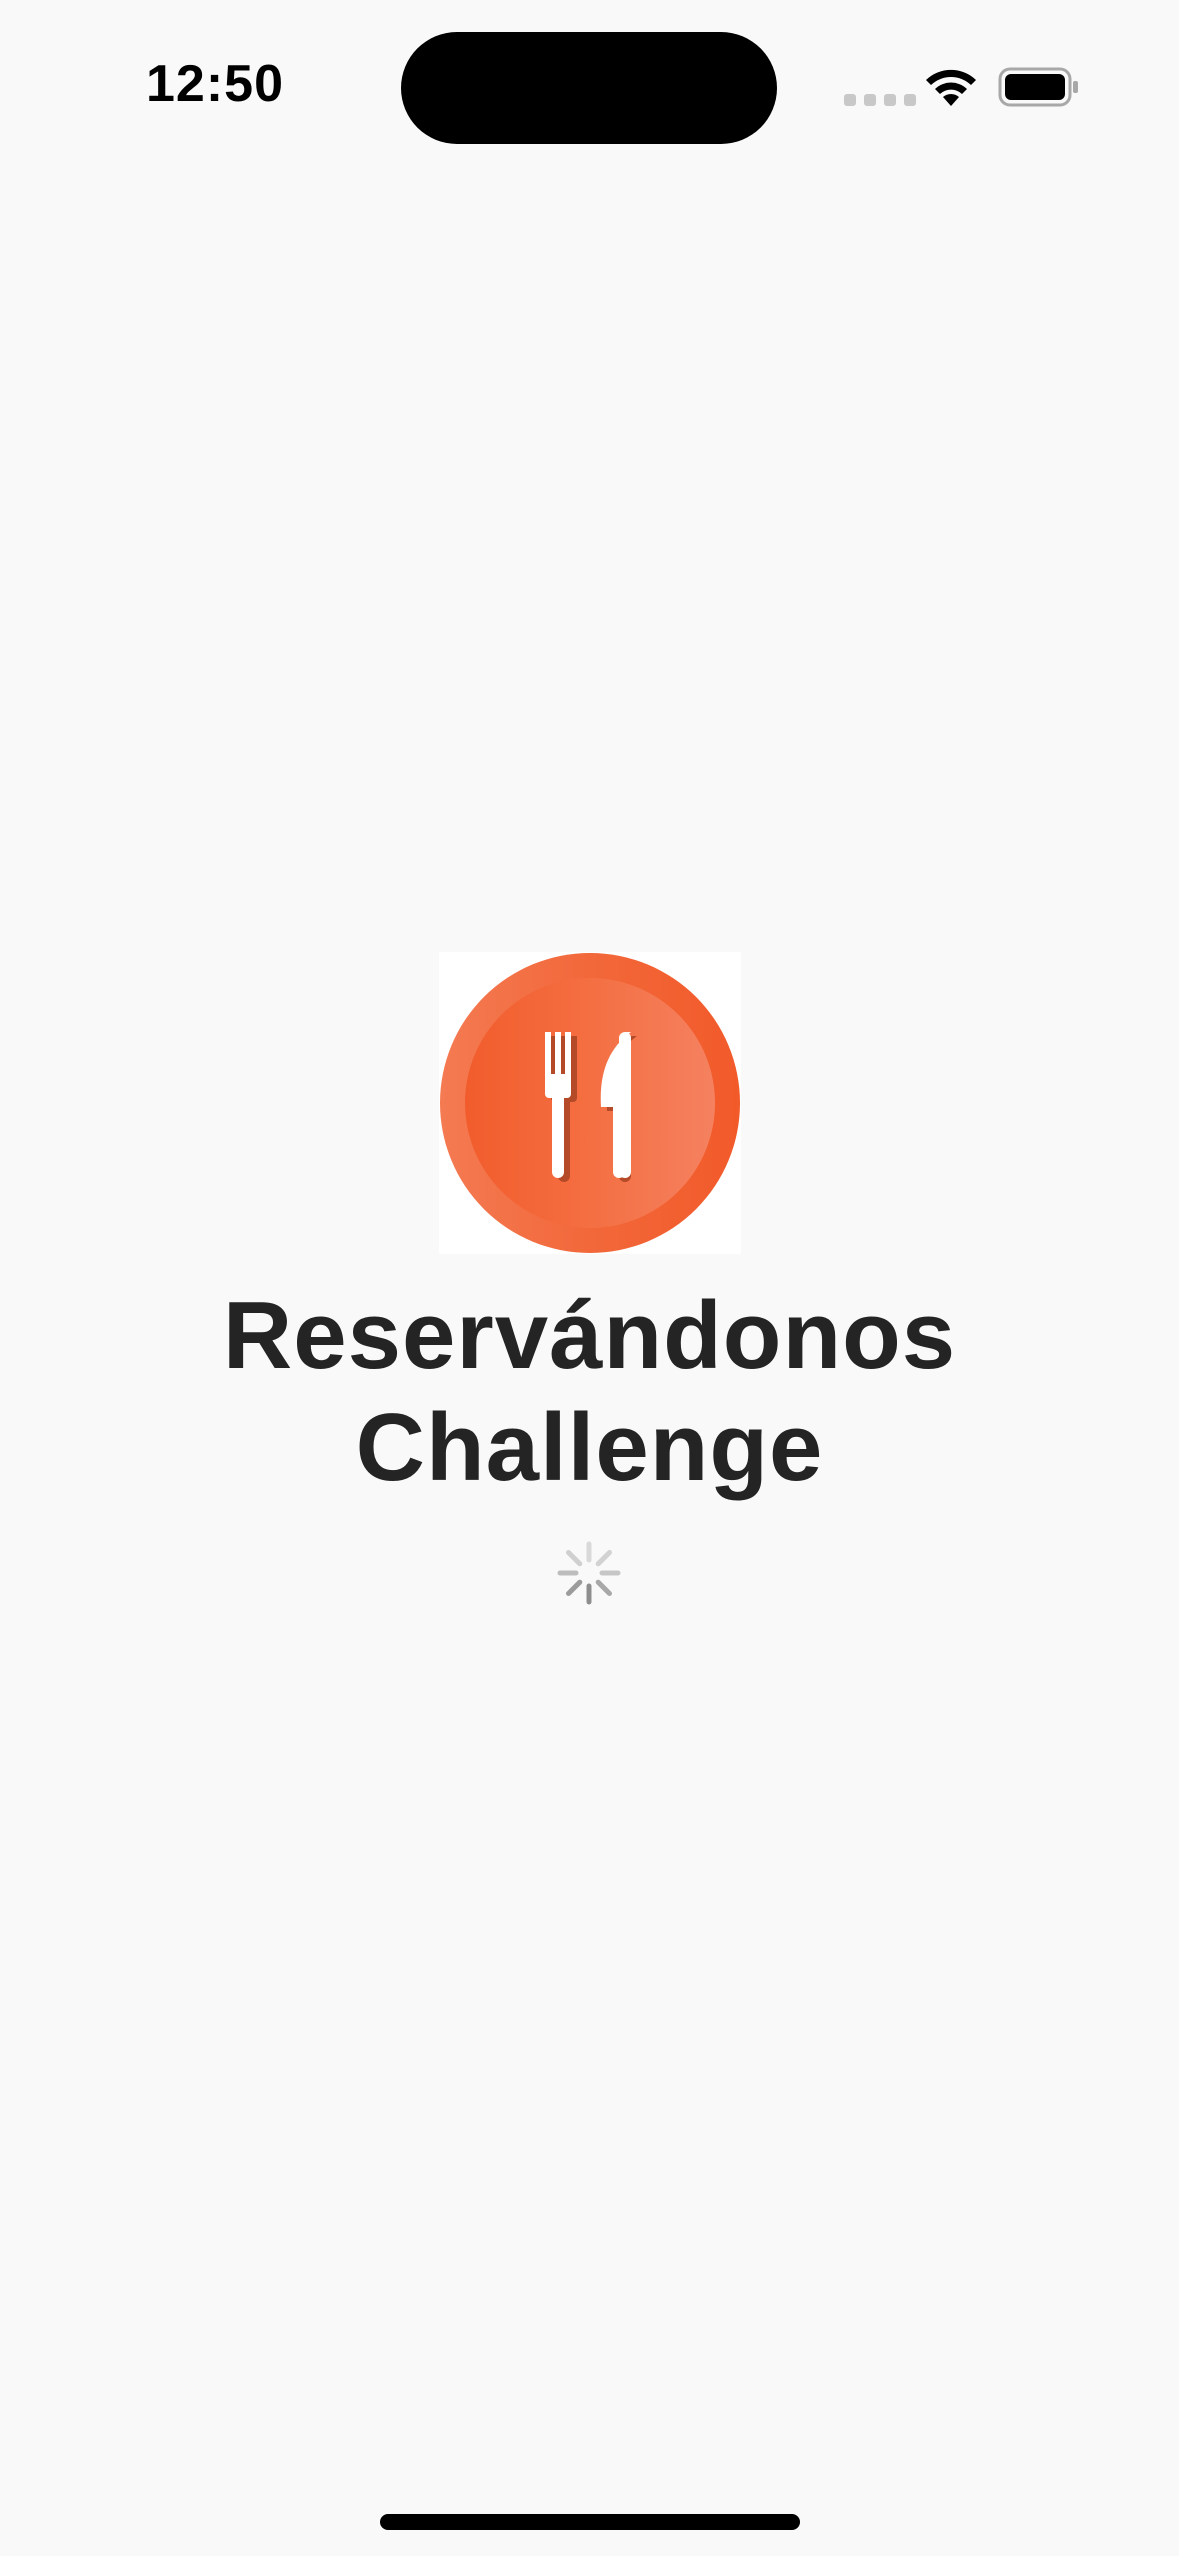  I want to click on battery-icon, so click(1038, 87).